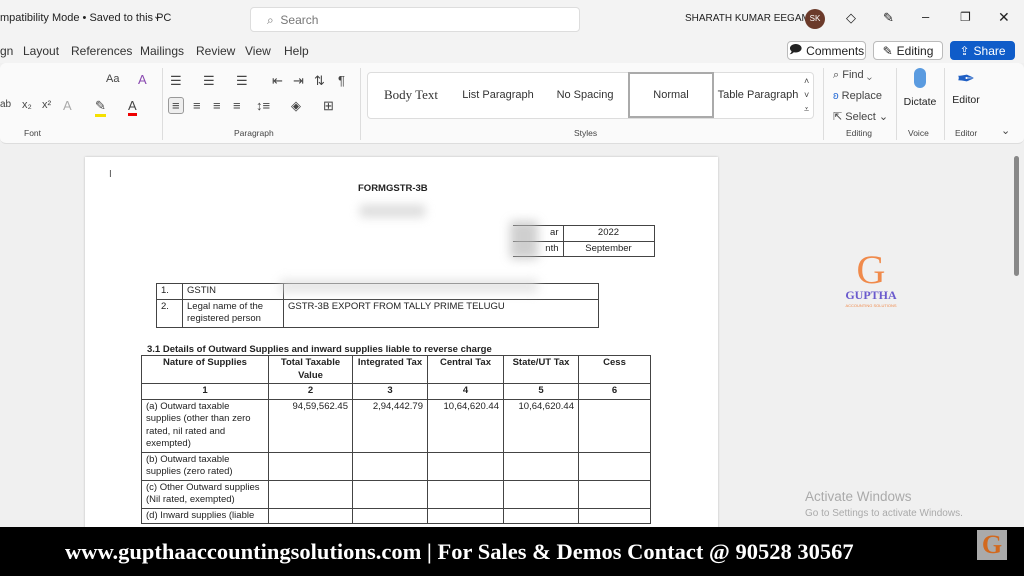 The height and width of the screenshot is (576, 1024). What do you see at coordinates (925, 16) in the screenshot?
I see `minimize-icon: –` at bounding box center [925, 16].